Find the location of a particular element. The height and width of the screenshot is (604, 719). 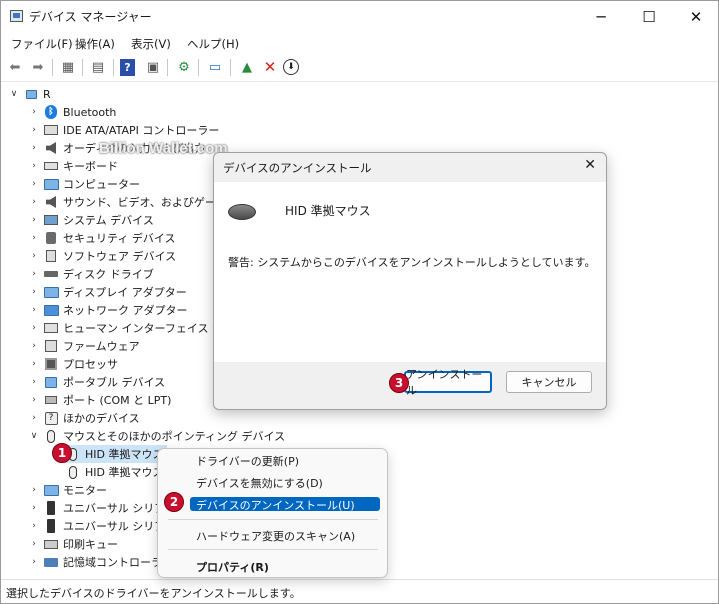

tree-item-system: › システム デバイス is located at coordinates (90, 220).